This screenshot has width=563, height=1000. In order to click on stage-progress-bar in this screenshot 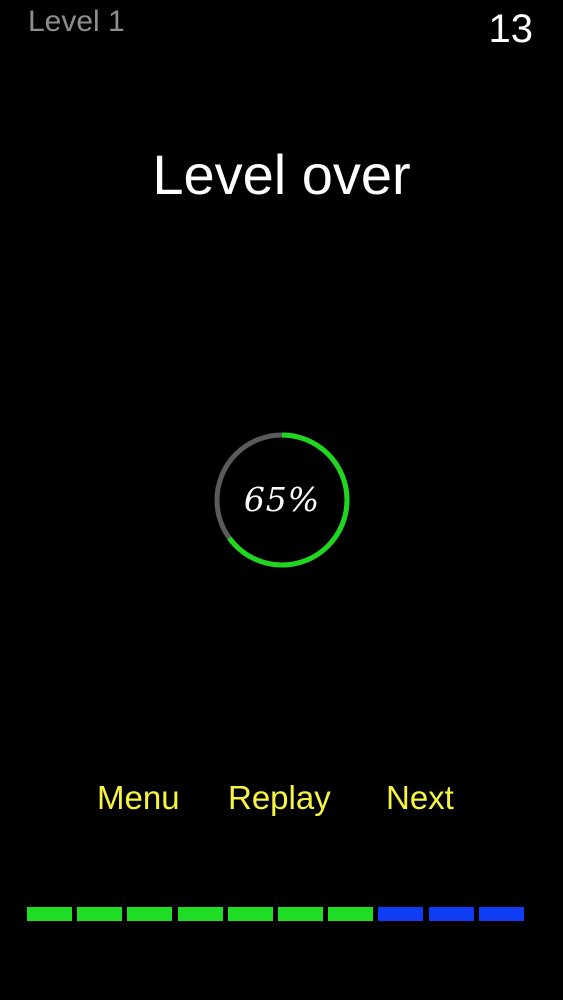, I will do `click(277, 914)`.